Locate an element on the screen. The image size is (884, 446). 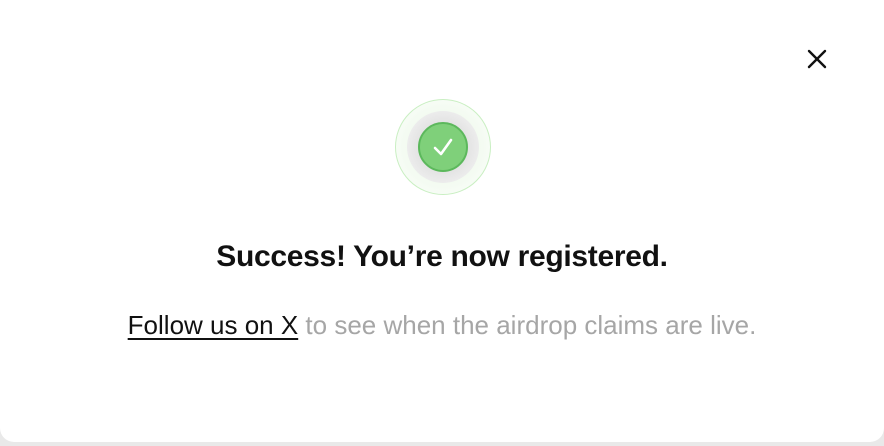
follow-on-x-link: Follow us on X is located at coordinates (213, 325).